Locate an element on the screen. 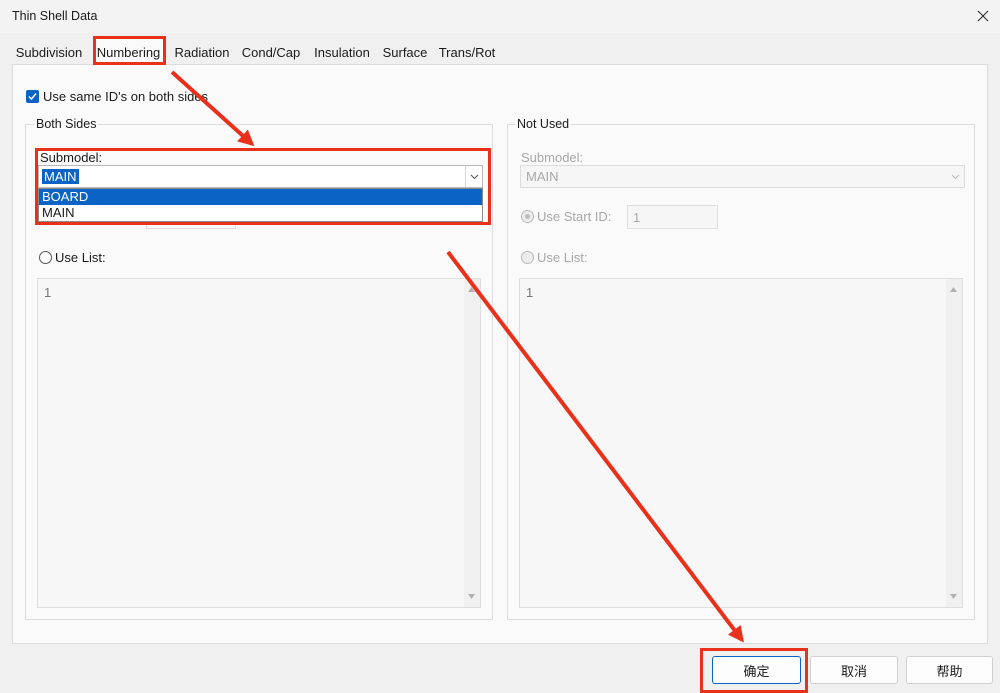 Image resolution: width=1000 pixels, height=693 pixels. annotation-arrow-to-submodel is located at coordinates (212, 108).